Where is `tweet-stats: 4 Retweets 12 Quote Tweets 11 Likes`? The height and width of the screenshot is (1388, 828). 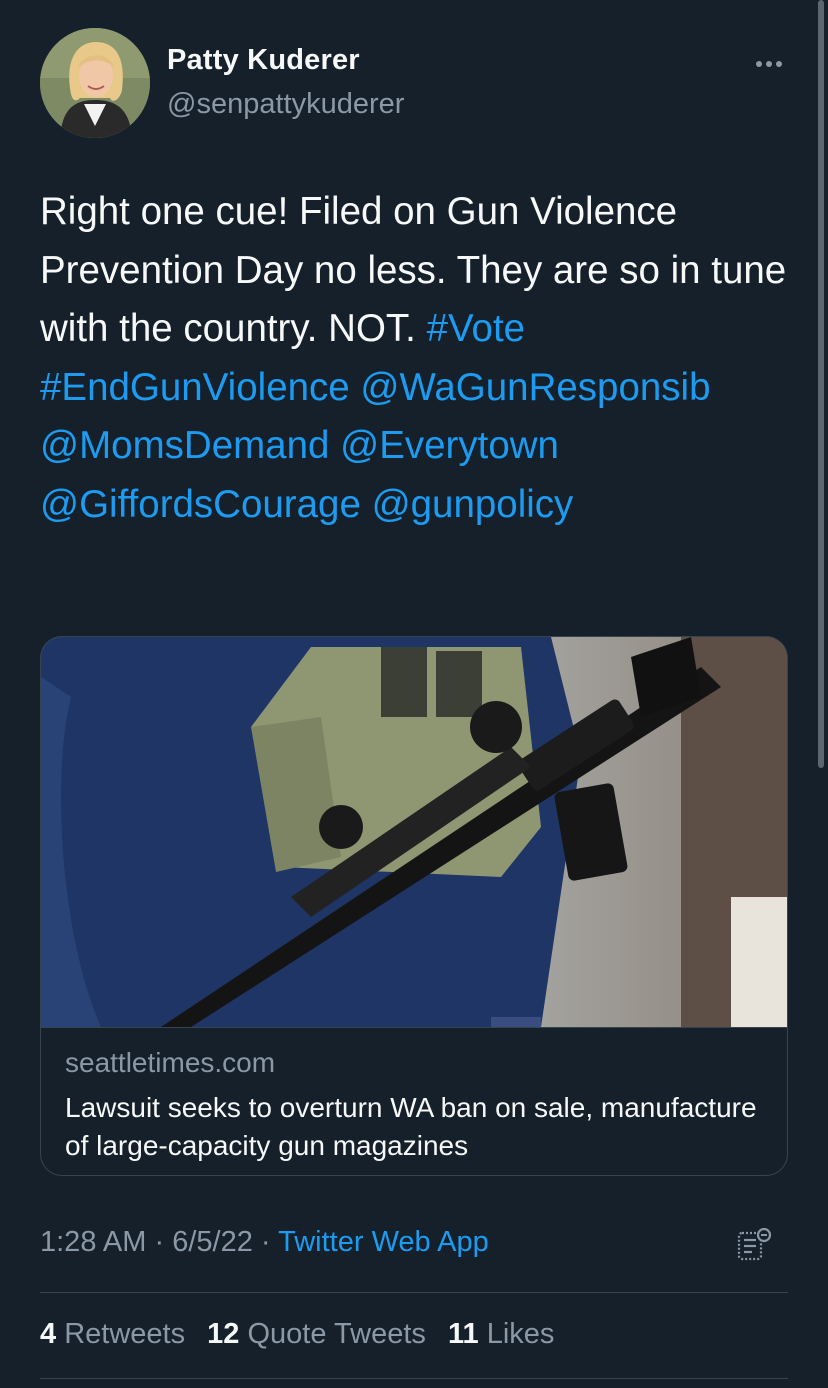 tweet-stats: 4 Retweets 12 Quote Tweets 11 Likes is located at coordinates (304, 1334).